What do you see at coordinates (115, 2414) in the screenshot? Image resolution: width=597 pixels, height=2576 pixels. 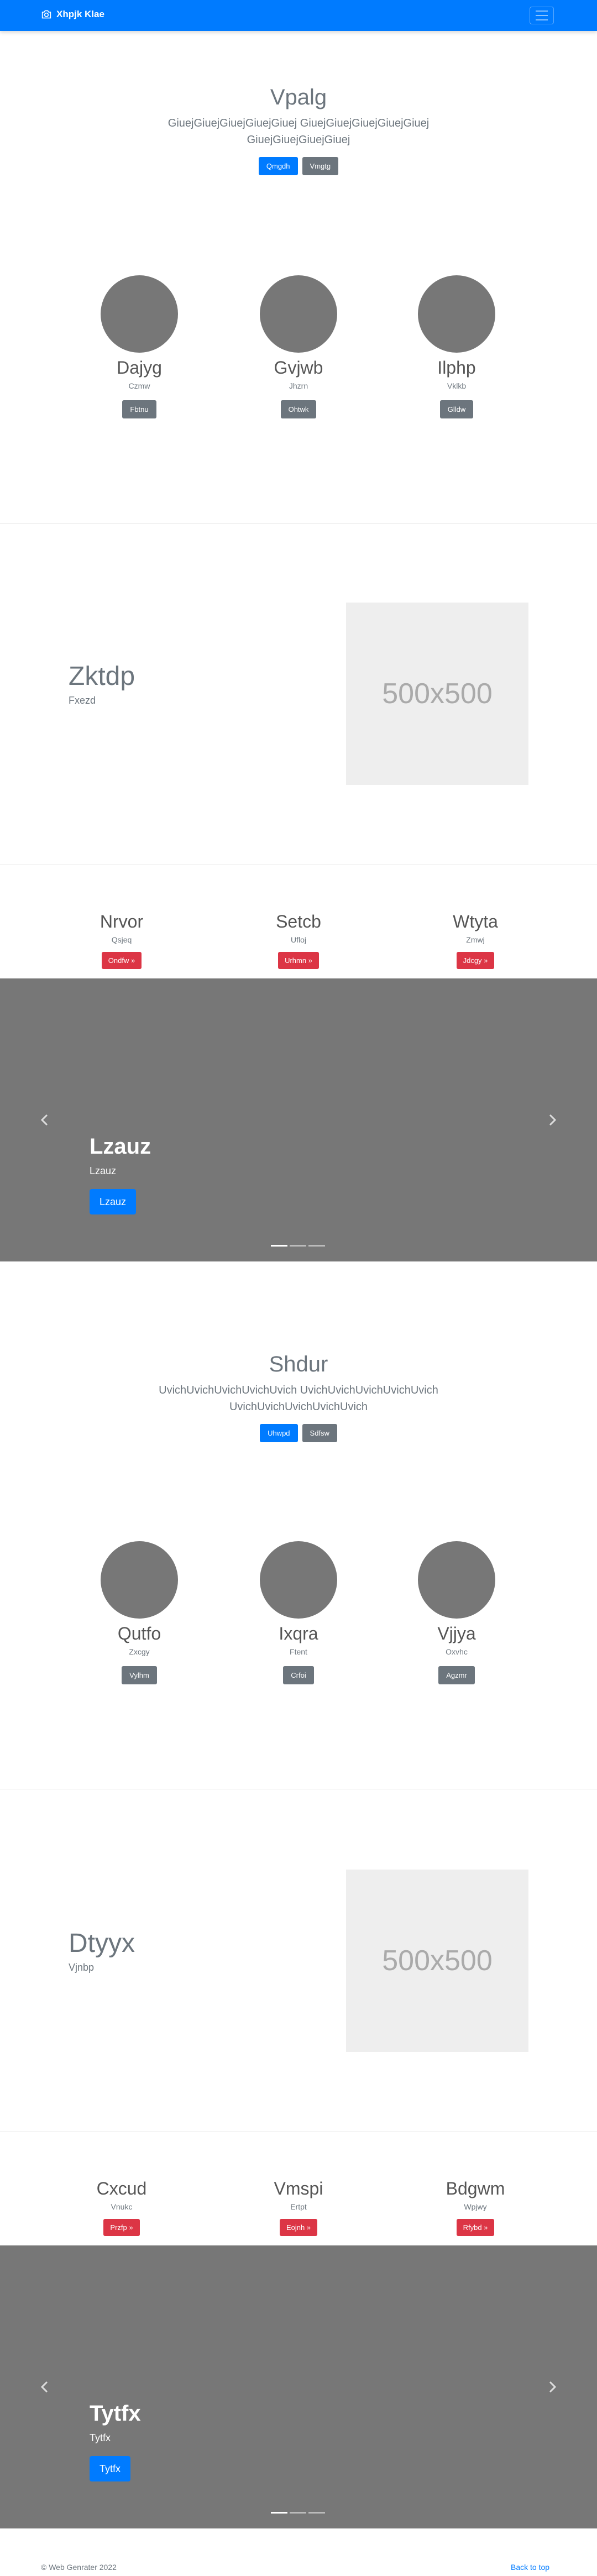 I see `carousel-title: Tytfx` at bounding box center [115, 2414].